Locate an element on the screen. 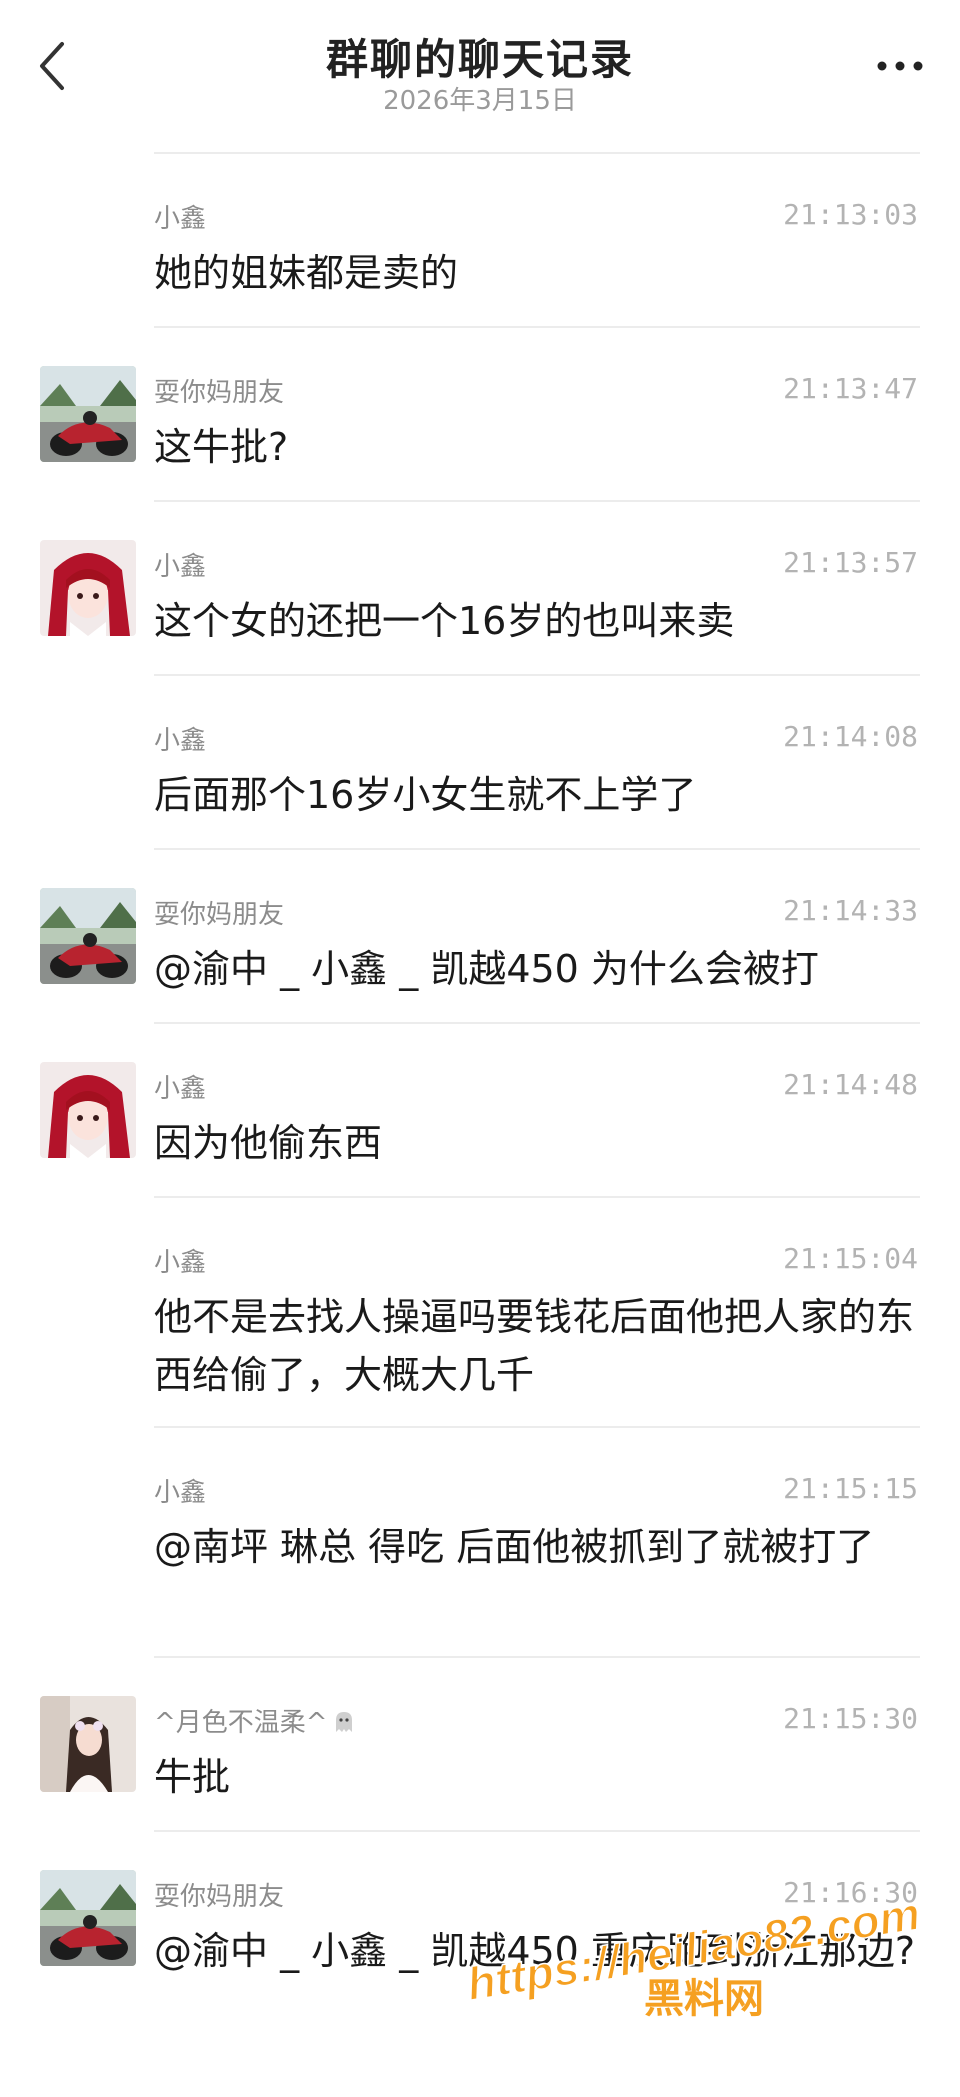 The image size is (960, 2097). message-text: 后面那个16岁小女生就不上学了 is located at coordinates (425, 795).